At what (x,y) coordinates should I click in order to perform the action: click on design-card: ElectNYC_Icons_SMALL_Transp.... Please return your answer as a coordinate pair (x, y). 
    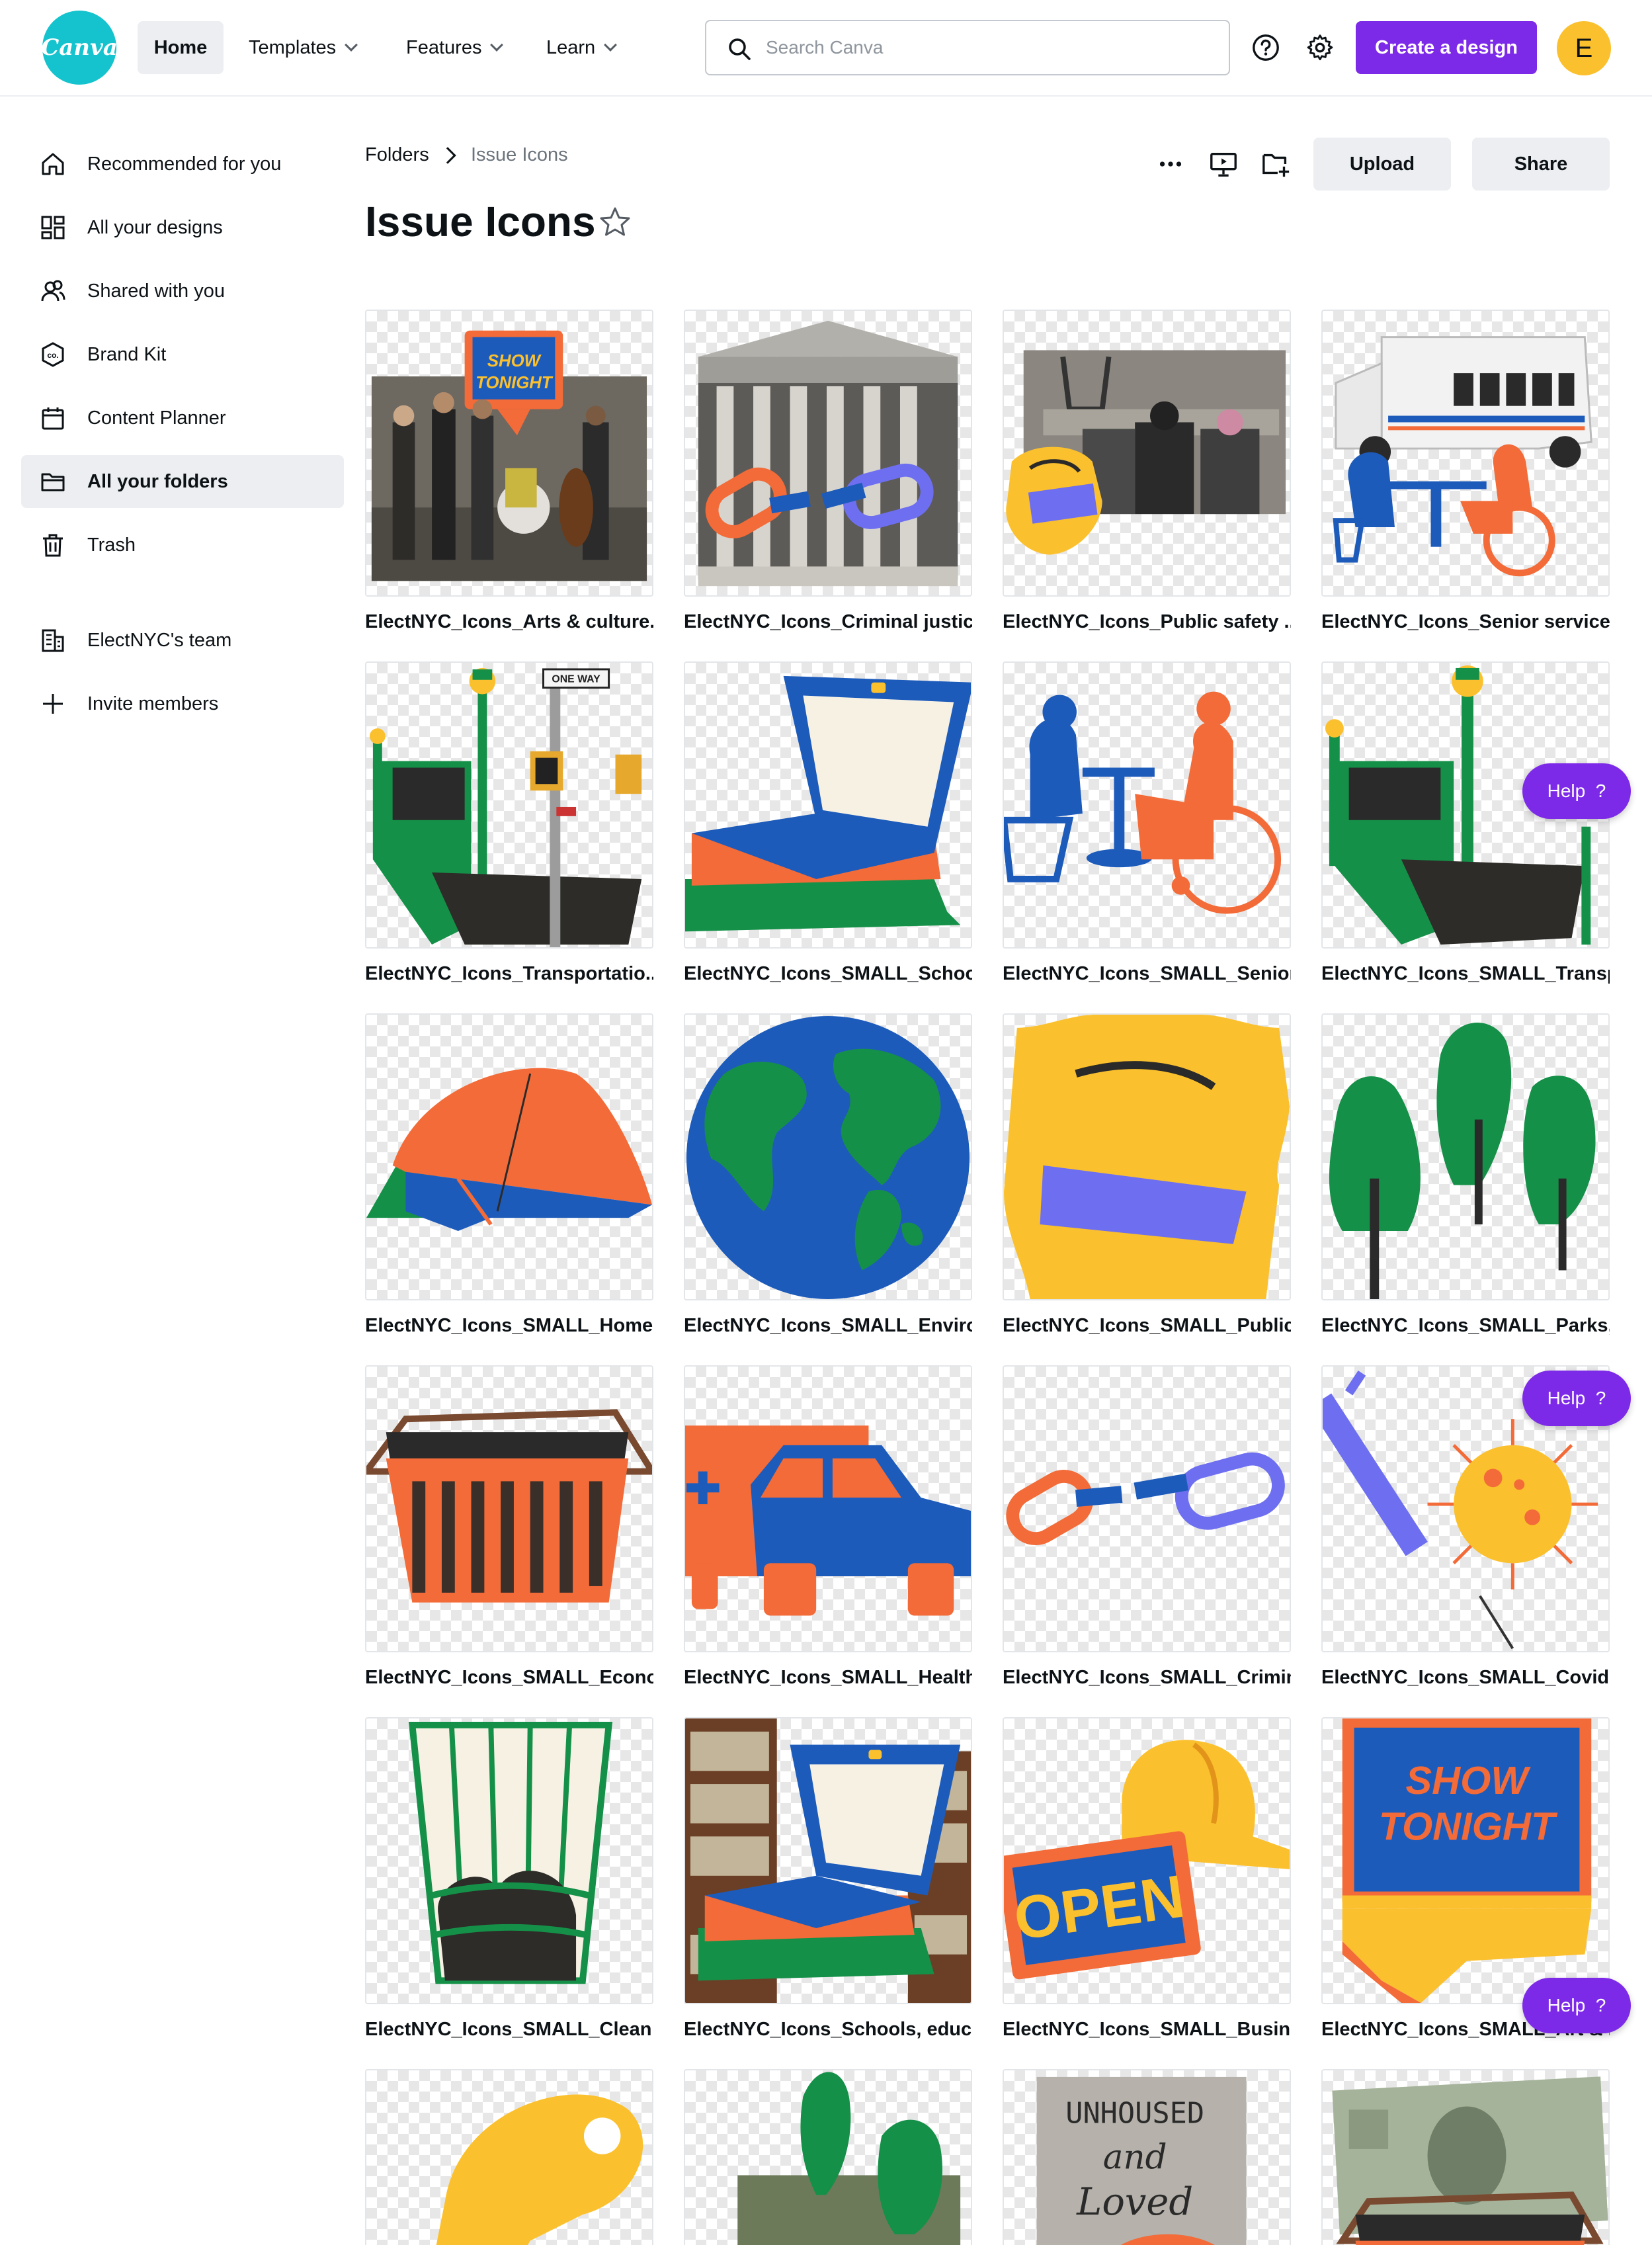
    Looking at the image, I should click on (1465, 823).